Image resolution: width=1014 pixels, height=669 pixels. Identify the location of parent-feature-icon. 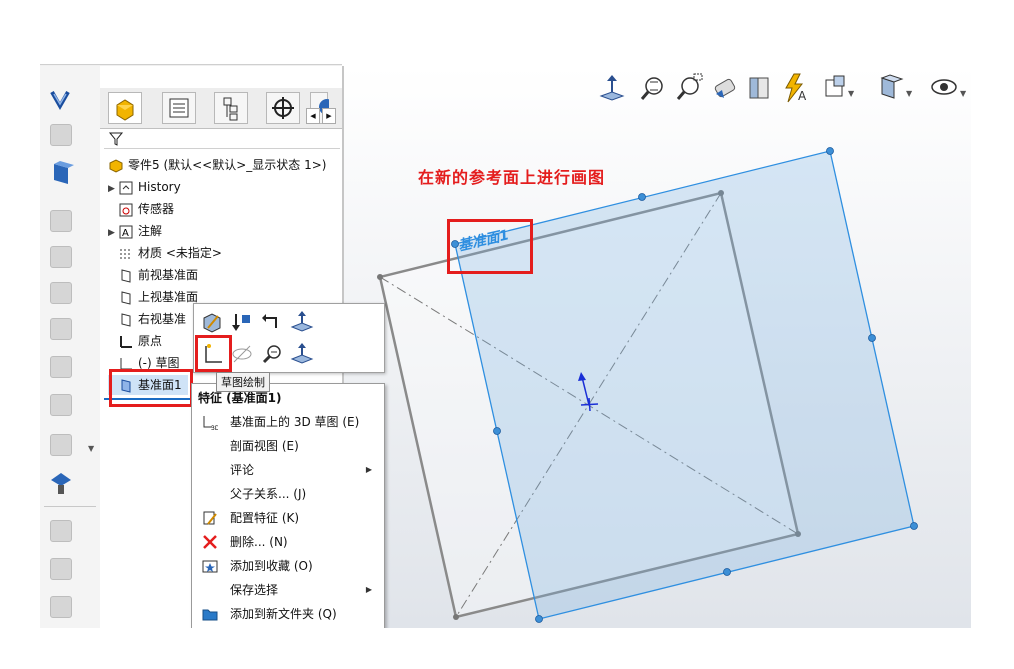
(272, 322).